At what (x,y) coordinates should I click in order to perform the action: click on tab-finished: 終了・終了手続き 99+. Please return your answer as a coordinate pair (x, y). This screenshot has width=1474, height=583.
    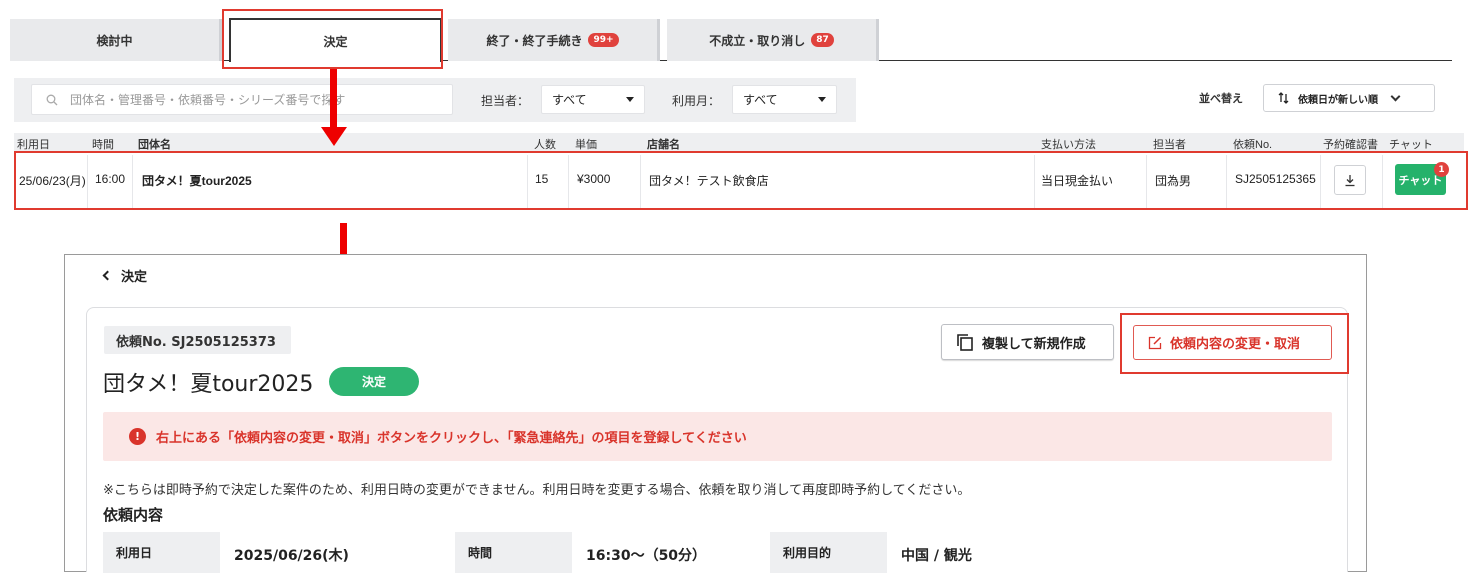
    Looking at the image, I should click on (554, 40).